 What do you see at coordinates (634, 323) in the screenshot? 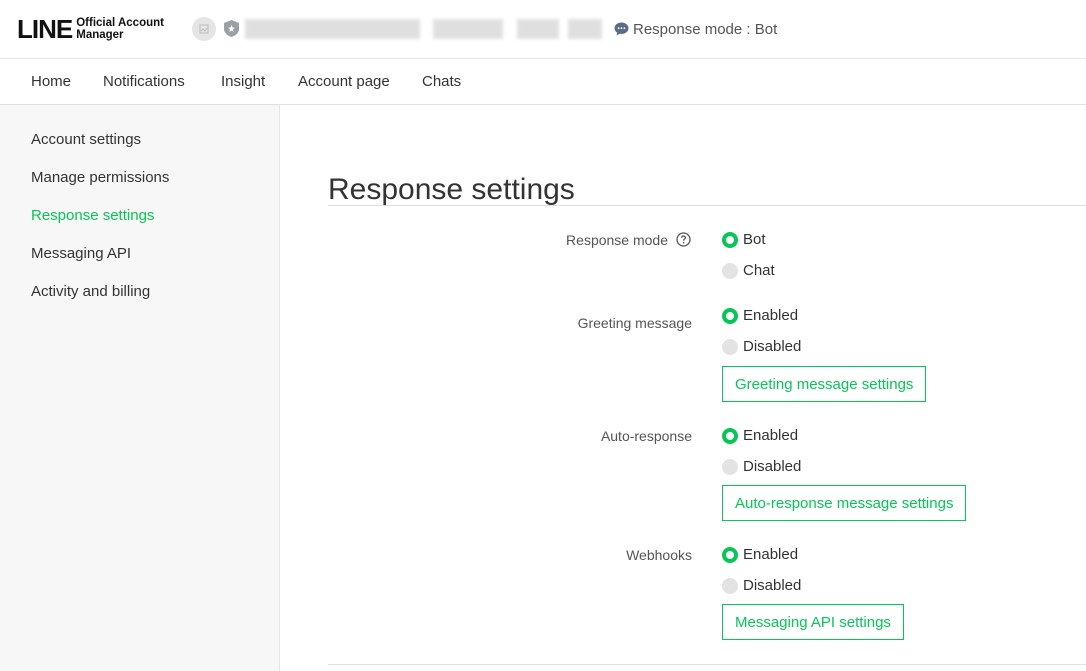
I see `greeting-message-label: Greeting message` at bounding box center [634, 323].